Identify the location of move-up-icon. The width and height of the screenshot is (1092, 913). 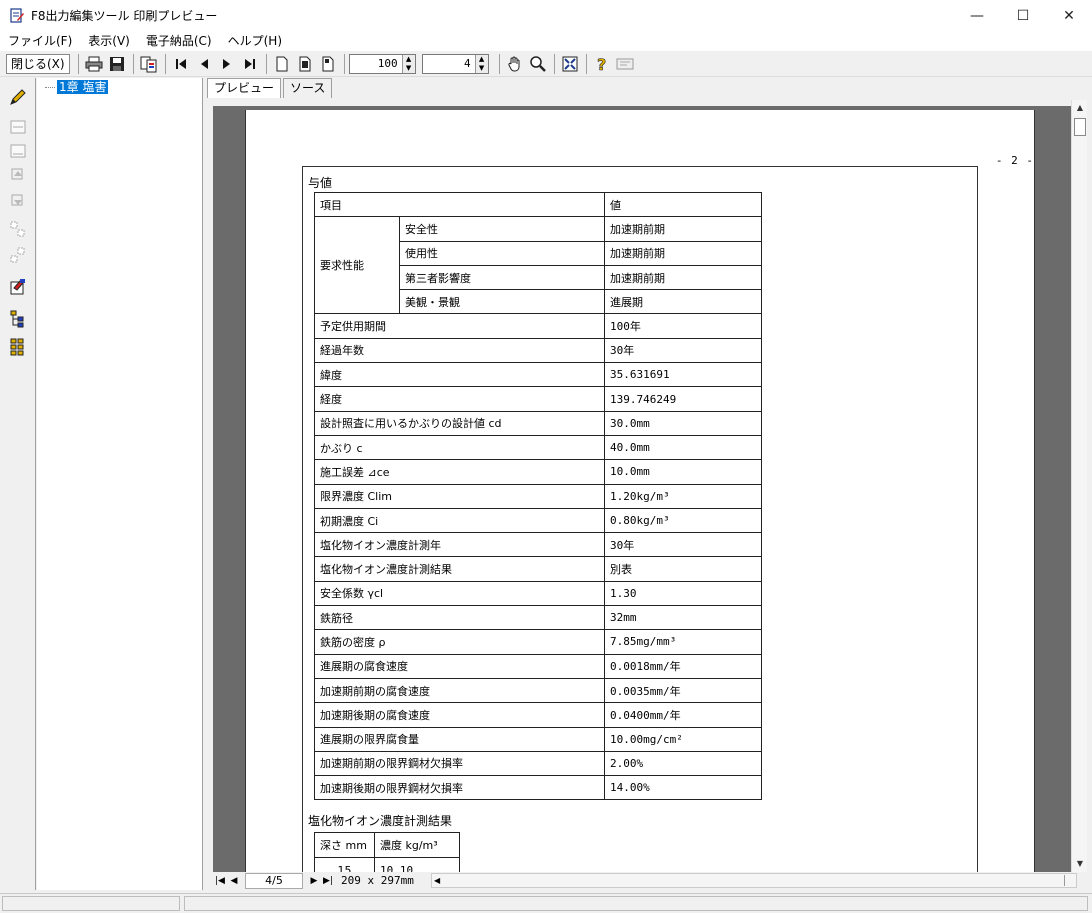
(18, 175).